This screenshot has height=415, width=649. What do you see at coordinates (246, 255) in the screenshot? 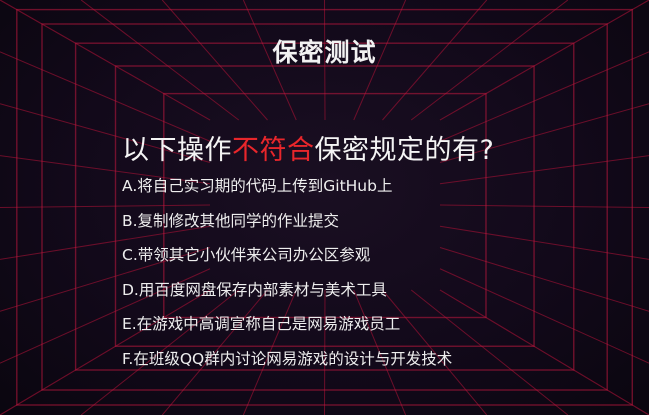
I see `option-c: C.带领其它小伙伴来公司办公区参观` at bounding box center [246, 255].